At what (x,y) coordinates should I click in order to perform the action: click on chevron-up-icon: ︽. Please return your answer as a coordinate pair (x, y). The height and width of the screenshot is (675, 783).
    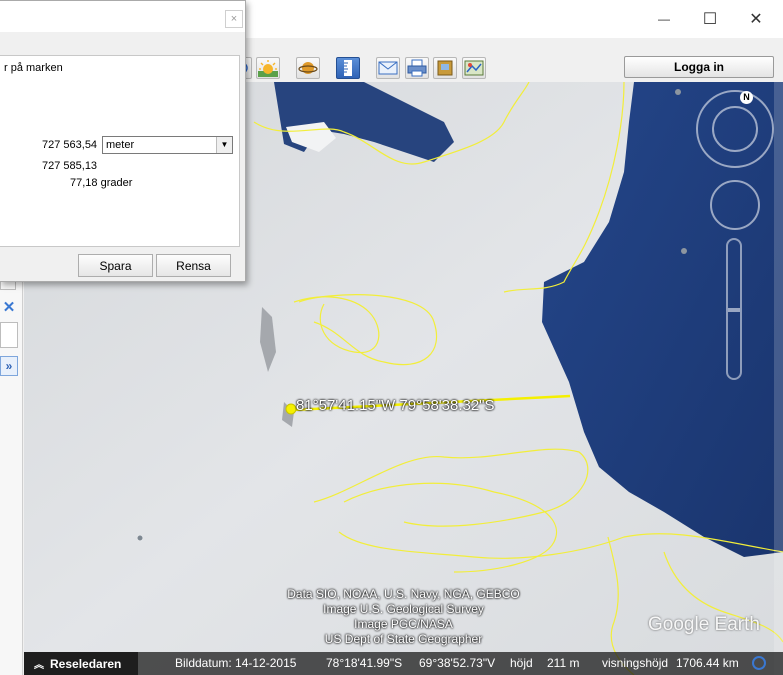
    Looking at the image, I should click on (39, 665).